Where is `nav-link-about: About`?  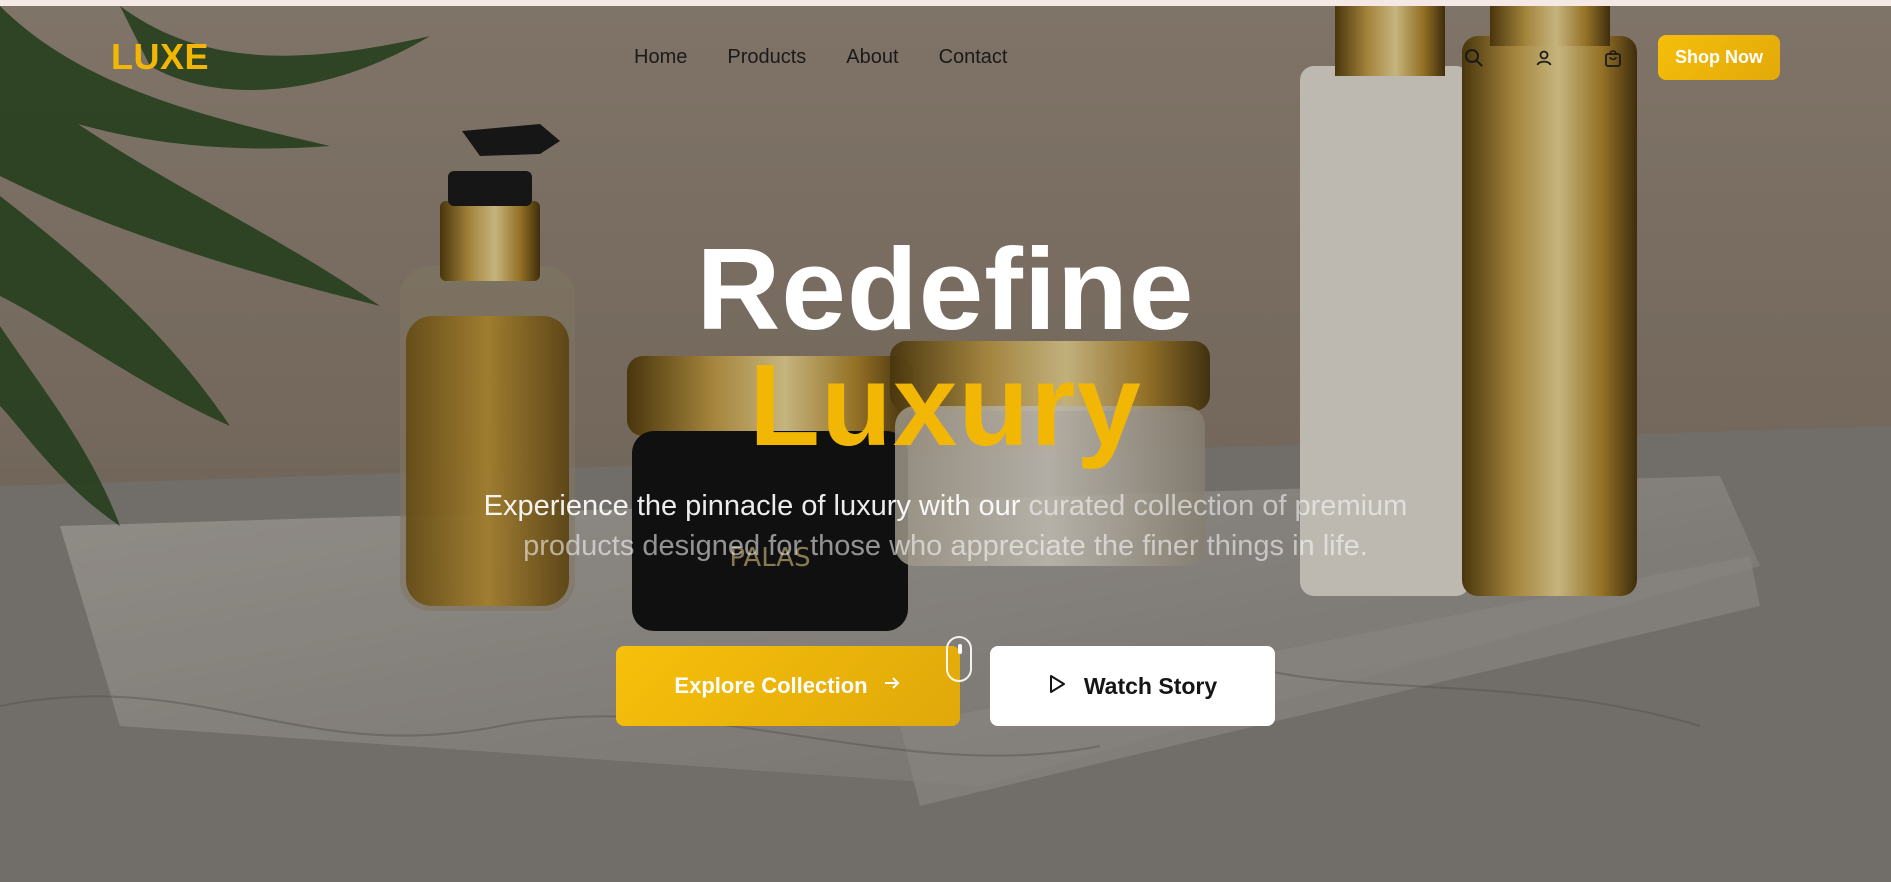
nav-link-about: About is located at coordinates (872, 57).